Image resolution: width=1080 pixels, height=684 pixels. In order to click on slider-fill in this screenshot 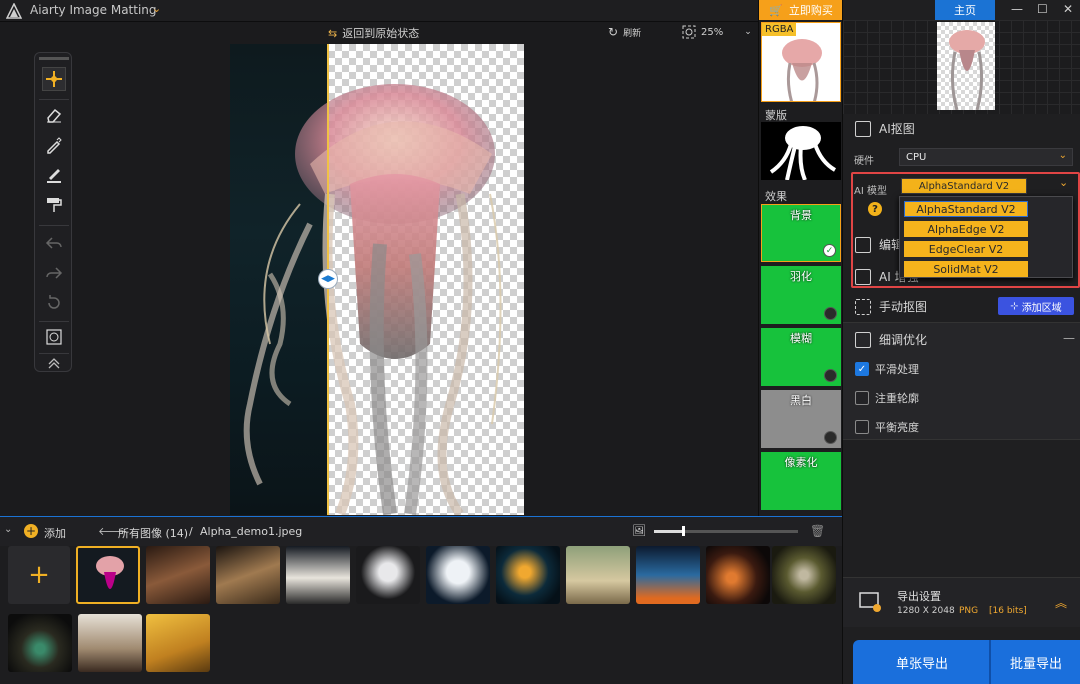, I will do `click(668, 531)`.